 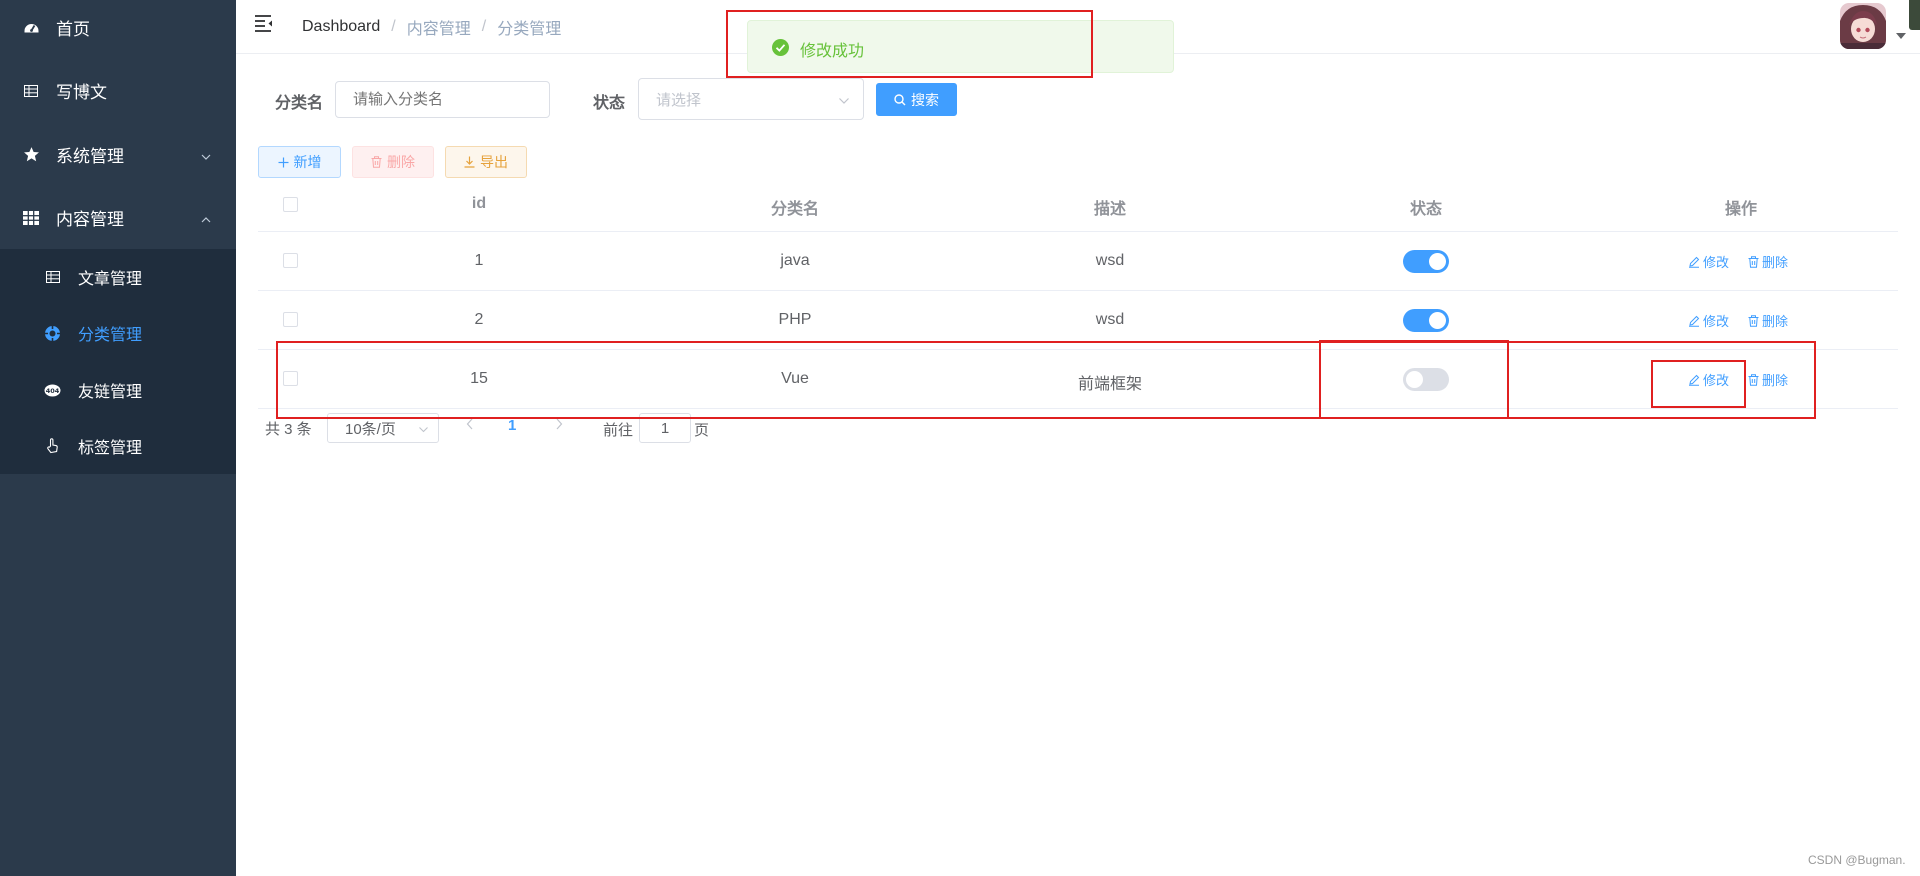 What do you see at coordinates (341, 27) in the screenshot?
I see `breadcrumb-item-dashboard: Dashboard` at bounding box center [341, 27].